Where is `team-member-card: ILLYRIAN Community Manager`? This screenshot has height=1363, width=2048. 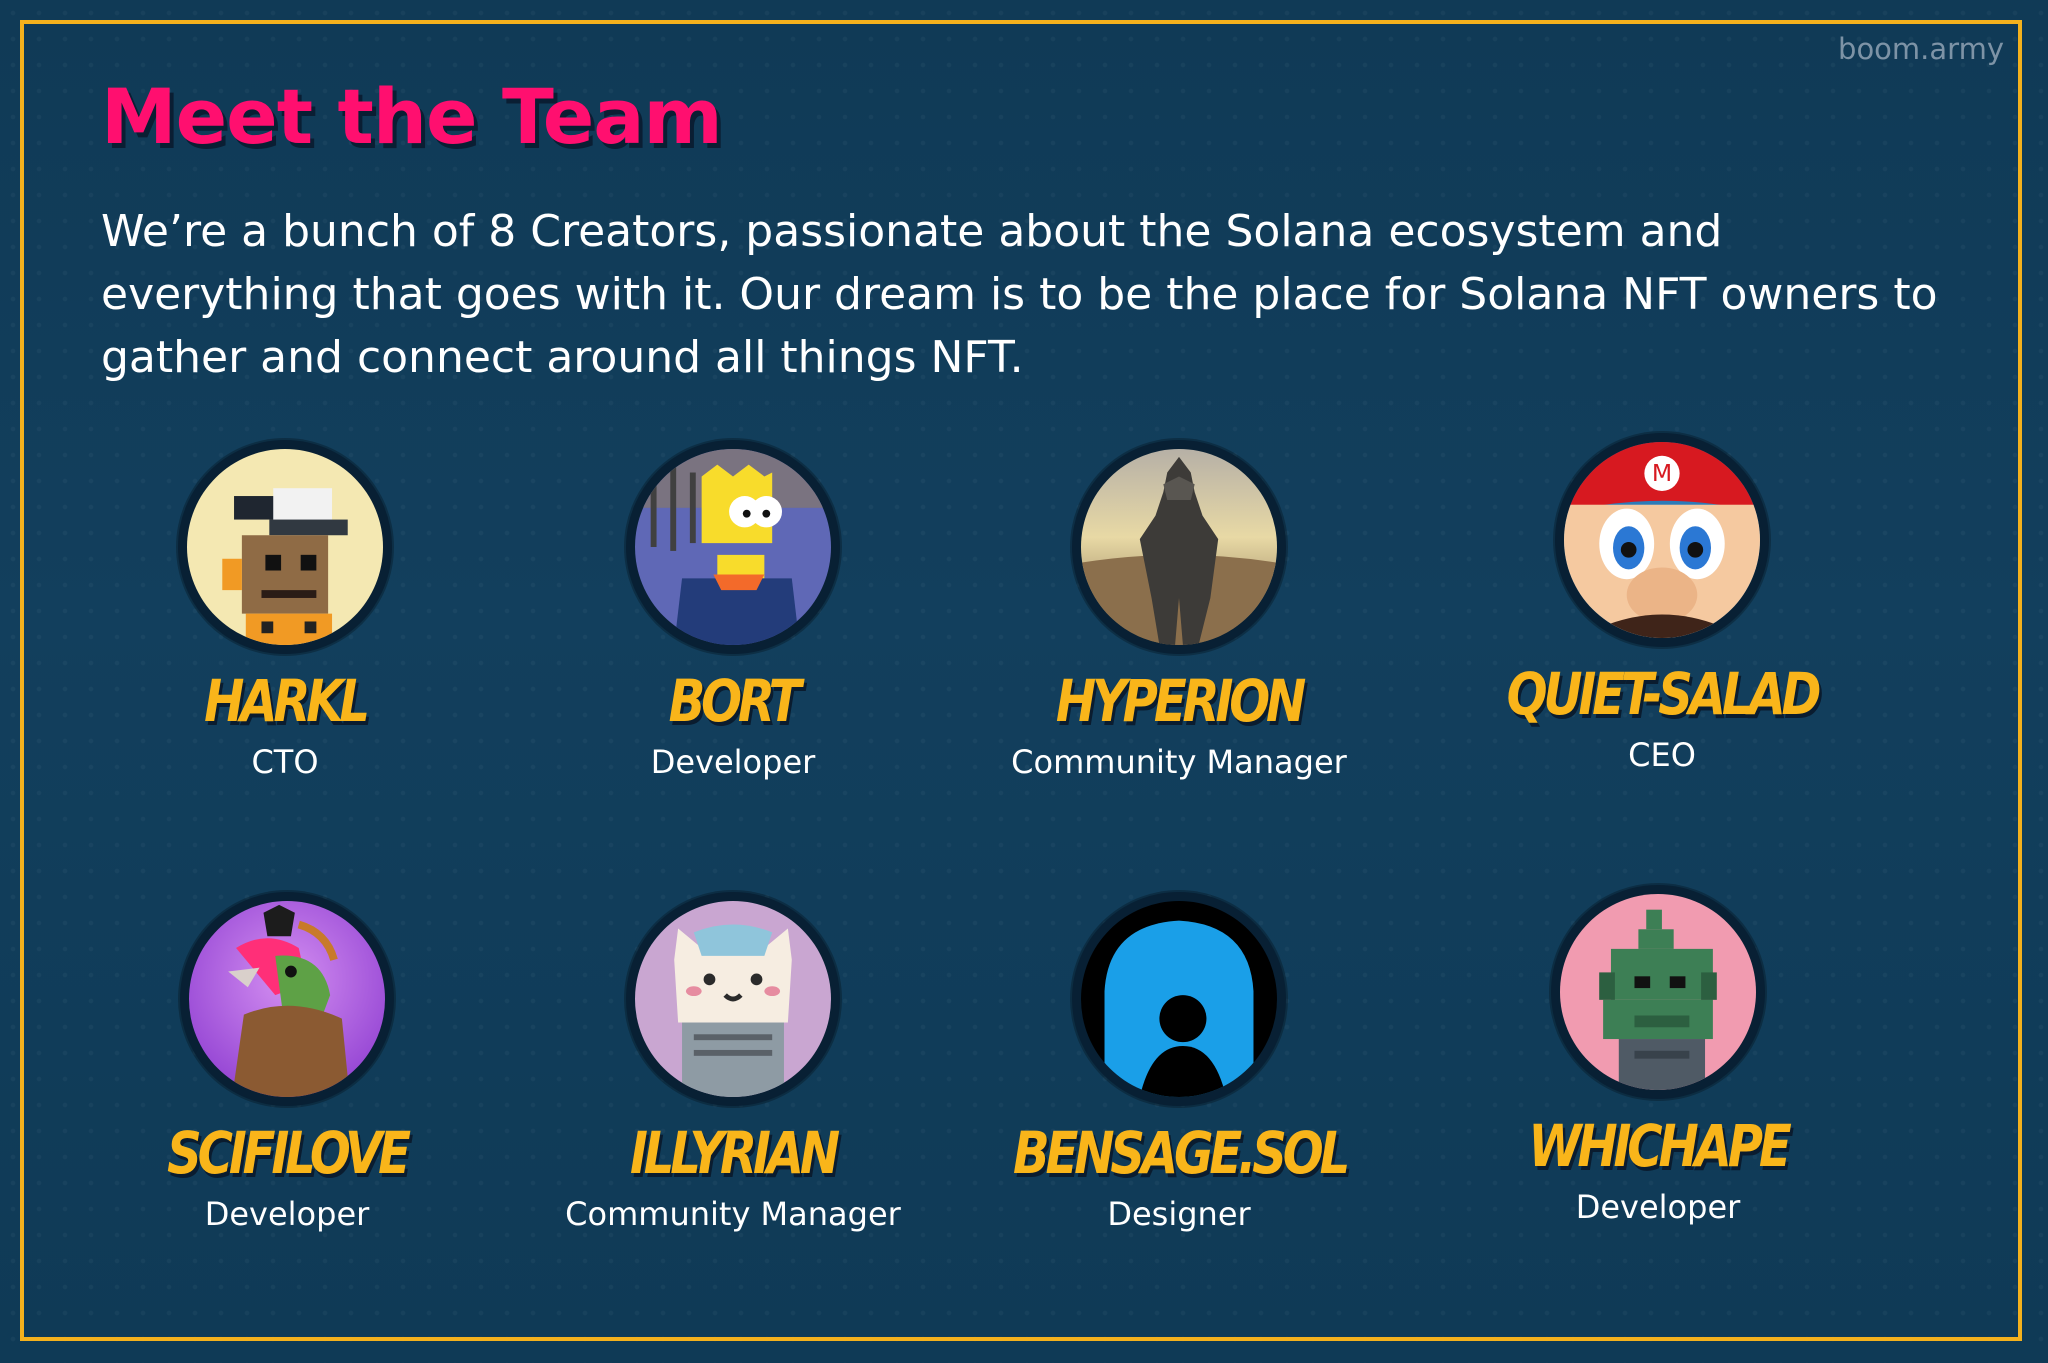
team-member-card: ILLYRIAN Community Manager is located at coordinates (733, 1063).